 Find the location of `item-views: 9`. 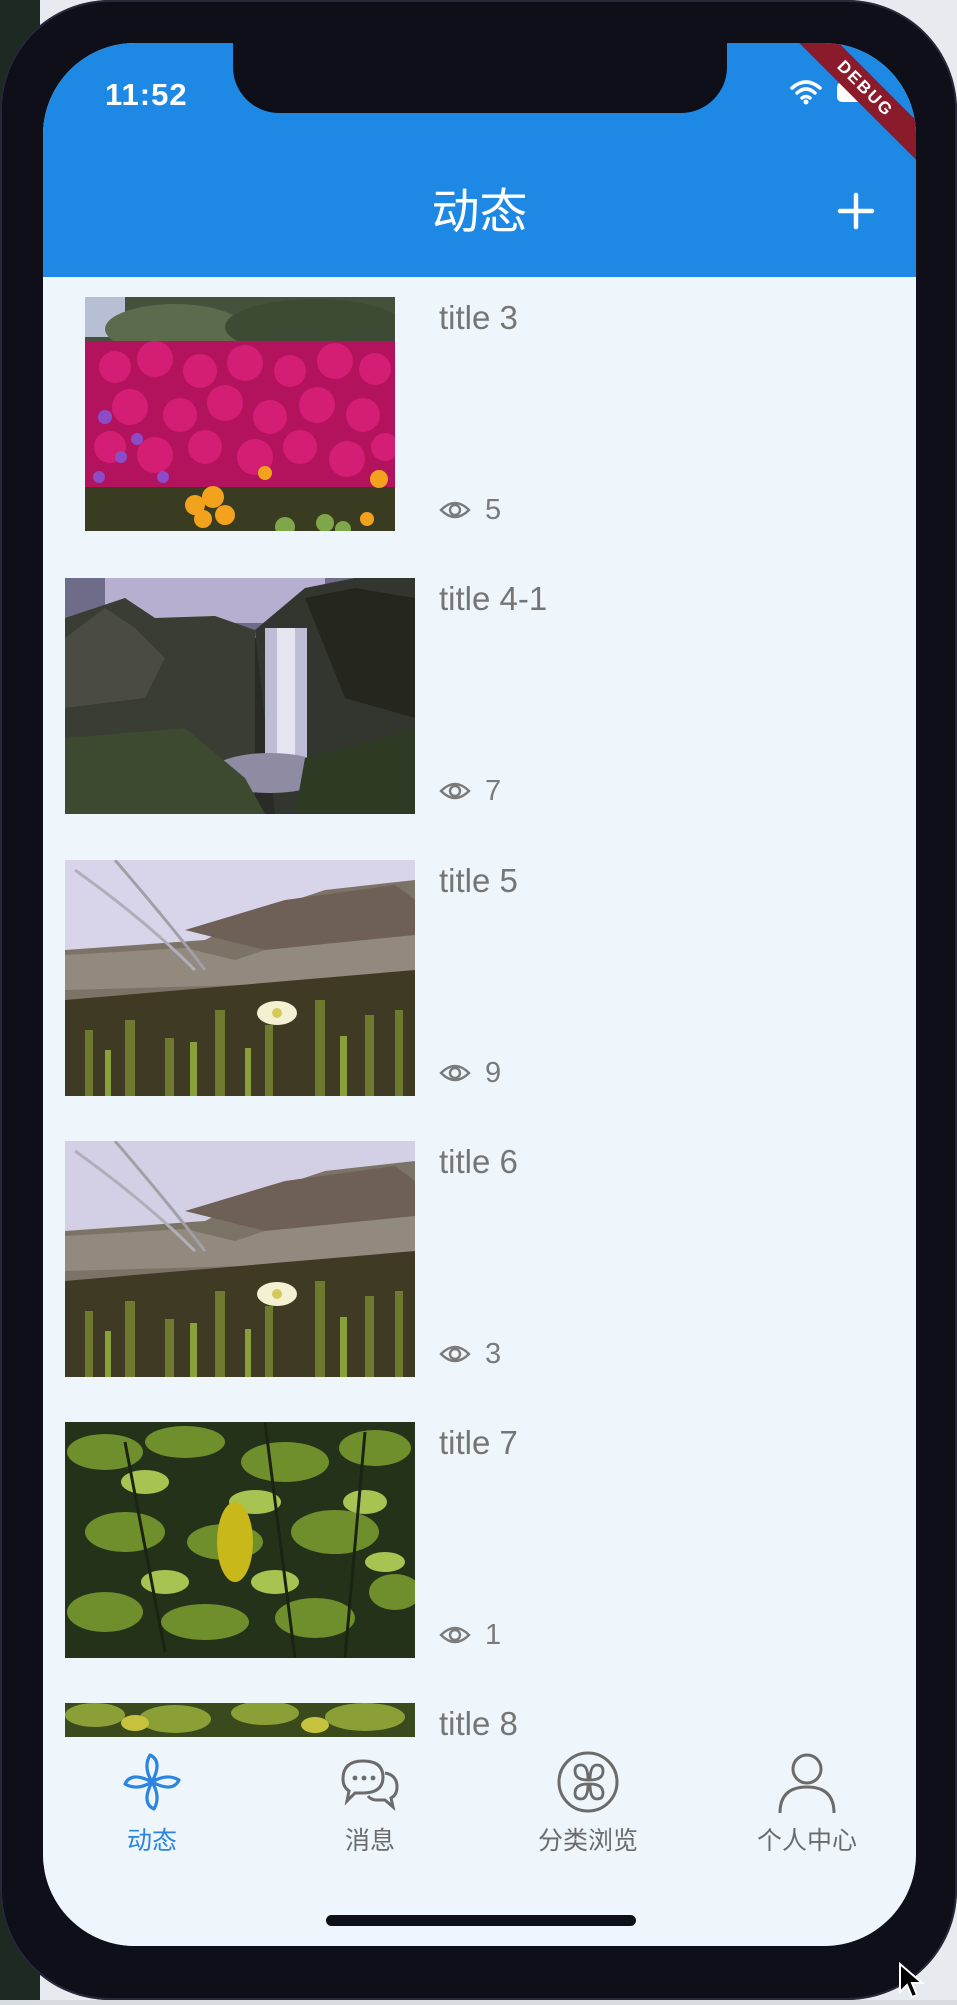

item-views: 9 is located at coordinates (470, 1073).